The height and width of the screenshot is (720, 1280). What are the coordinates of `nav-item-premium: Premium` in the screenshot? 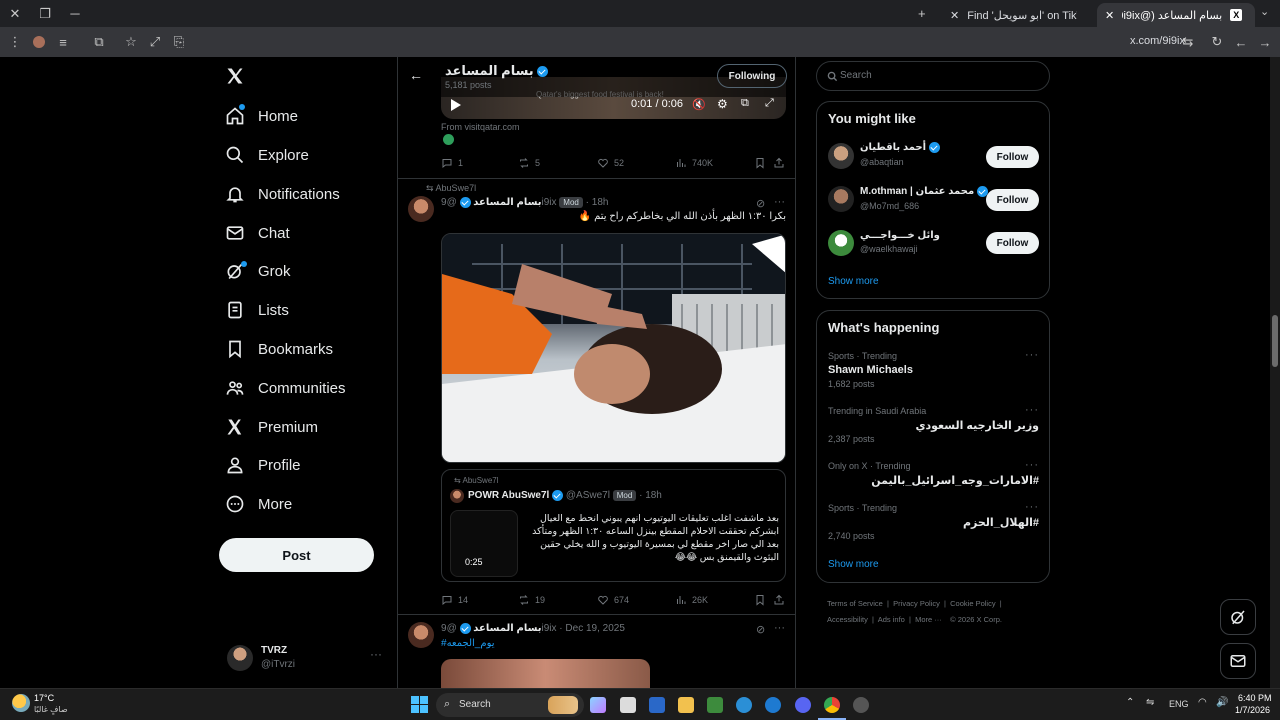 It's located at (271, 427).